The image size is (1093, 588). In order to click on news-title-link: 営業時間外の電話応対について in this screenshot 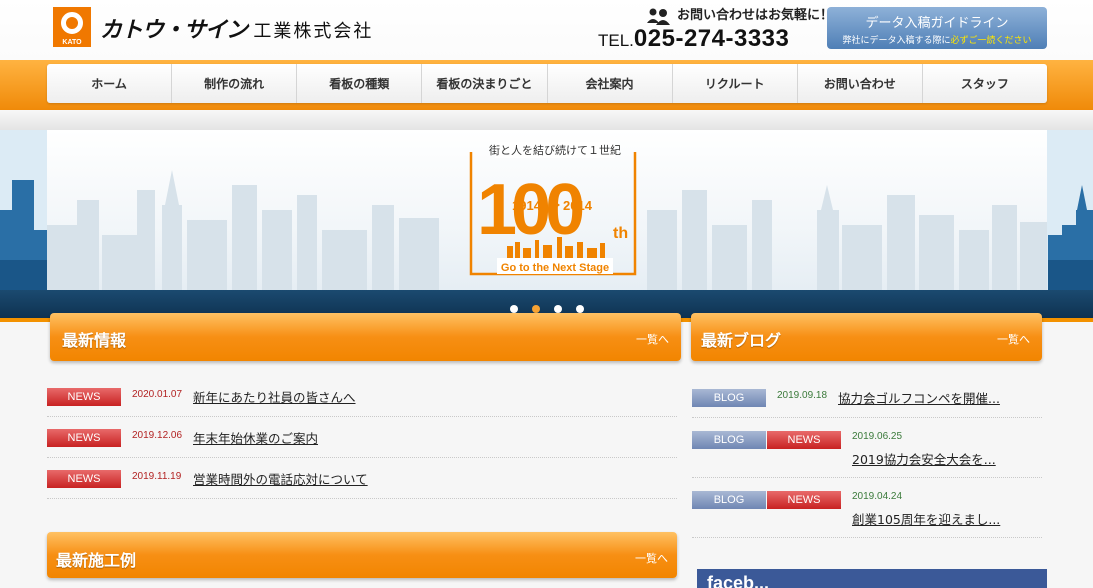, I will do `click(280, 478)`.